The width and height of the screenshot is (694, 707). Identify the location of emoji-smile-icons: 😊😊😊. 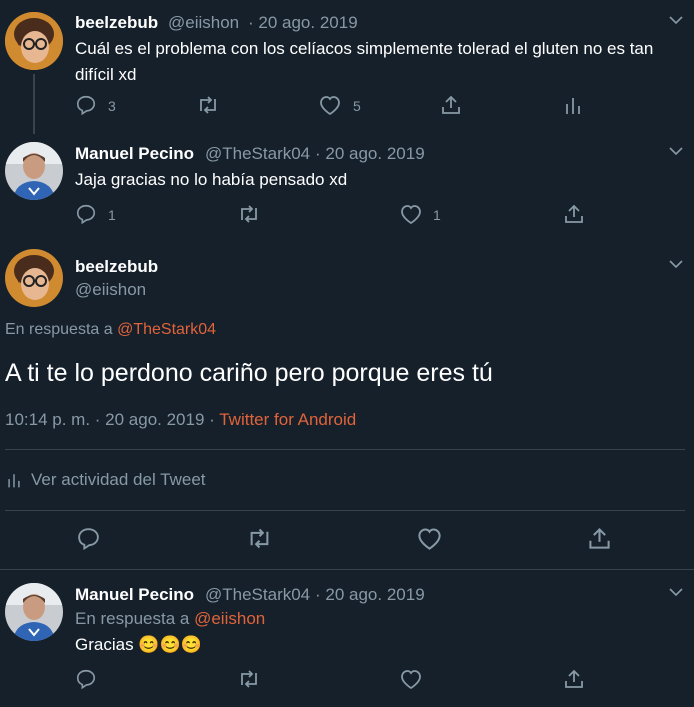
(170, 644).